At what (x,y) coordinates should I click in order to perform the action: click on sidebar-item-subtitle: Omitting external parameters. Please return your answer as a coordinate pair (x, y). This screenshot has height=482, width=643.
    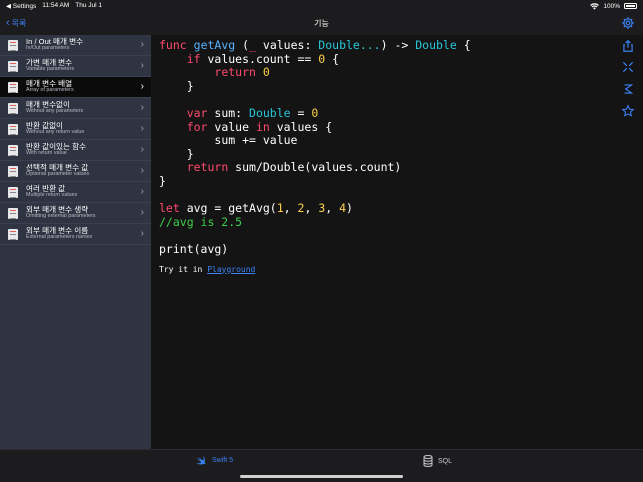
    Looking at the image, I should click on (61, 216).